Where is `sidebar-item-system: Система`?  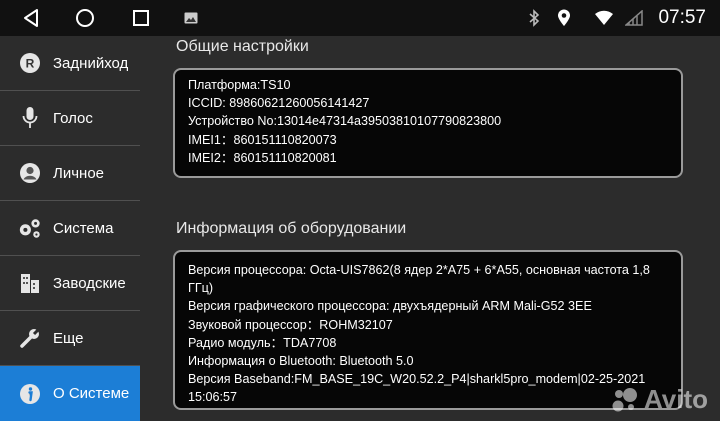 sidebar-item-system: Система is located at coordinates (70, 228).